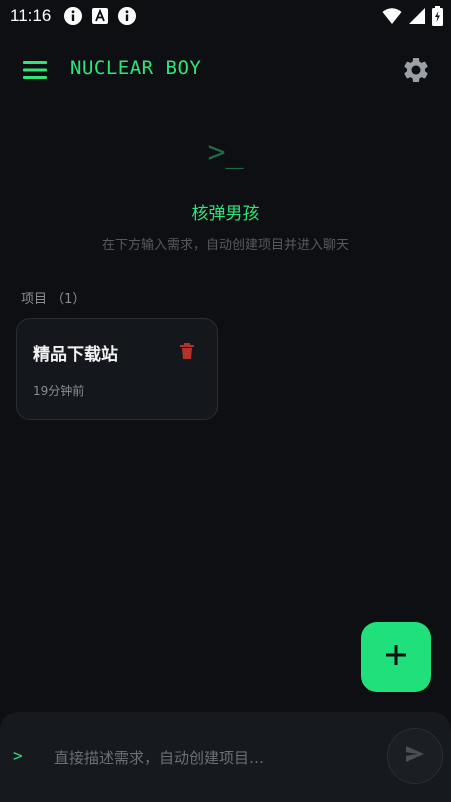 The image size is (451, 802). Describe the element at coordinates (392, 16) in the screenshot. I see `wifi-icon` at that location.